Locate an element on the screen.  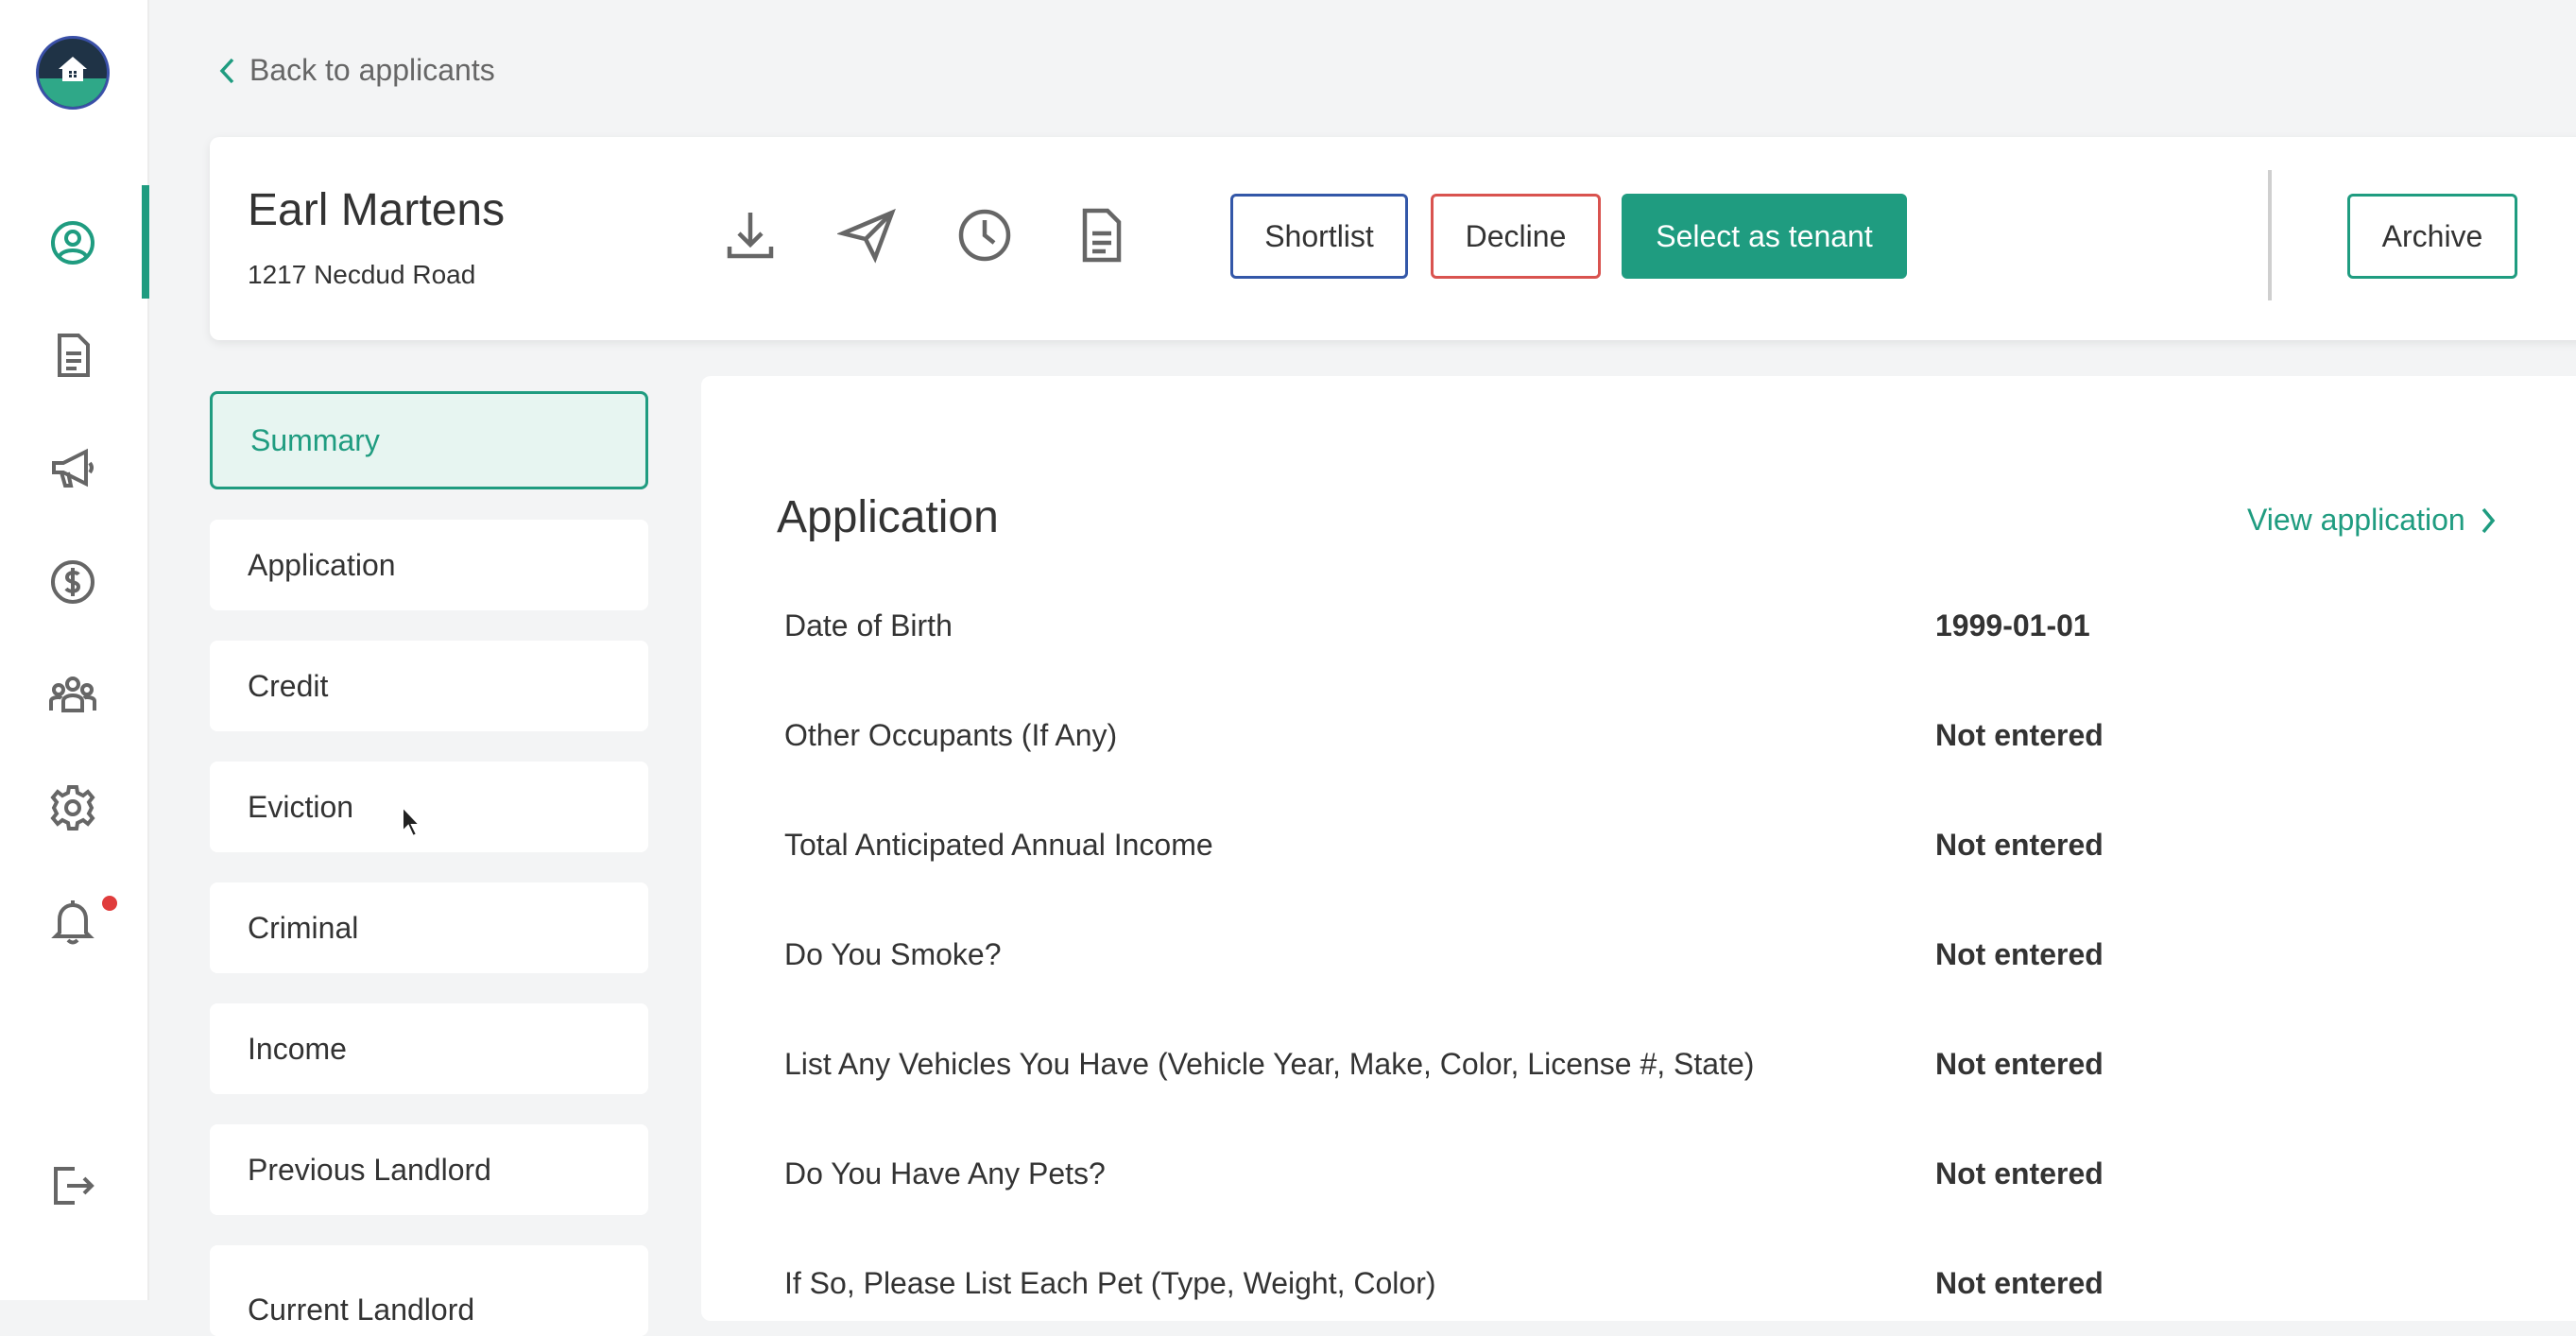
header-divider is located at coordinates (2270, 235).